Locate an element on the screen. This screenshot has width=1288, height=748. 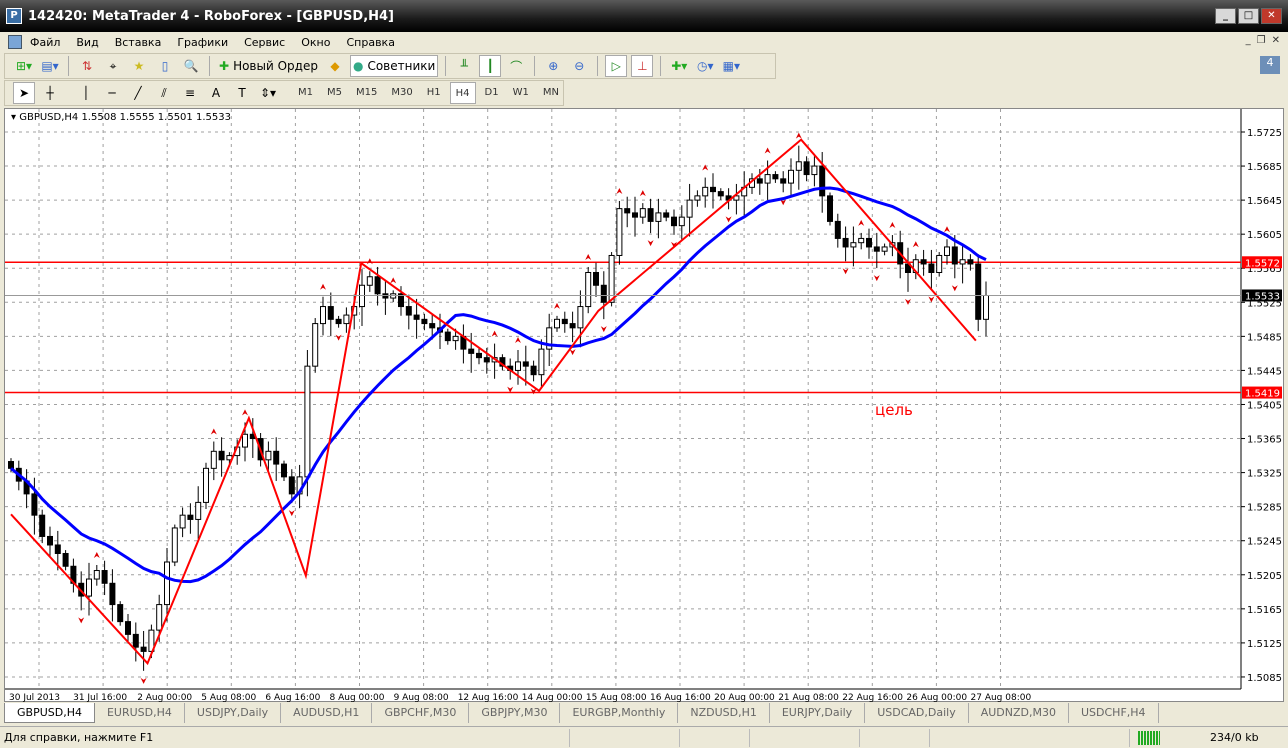
mdi-minimize-button: _ is located at coordinates (1248, 40).